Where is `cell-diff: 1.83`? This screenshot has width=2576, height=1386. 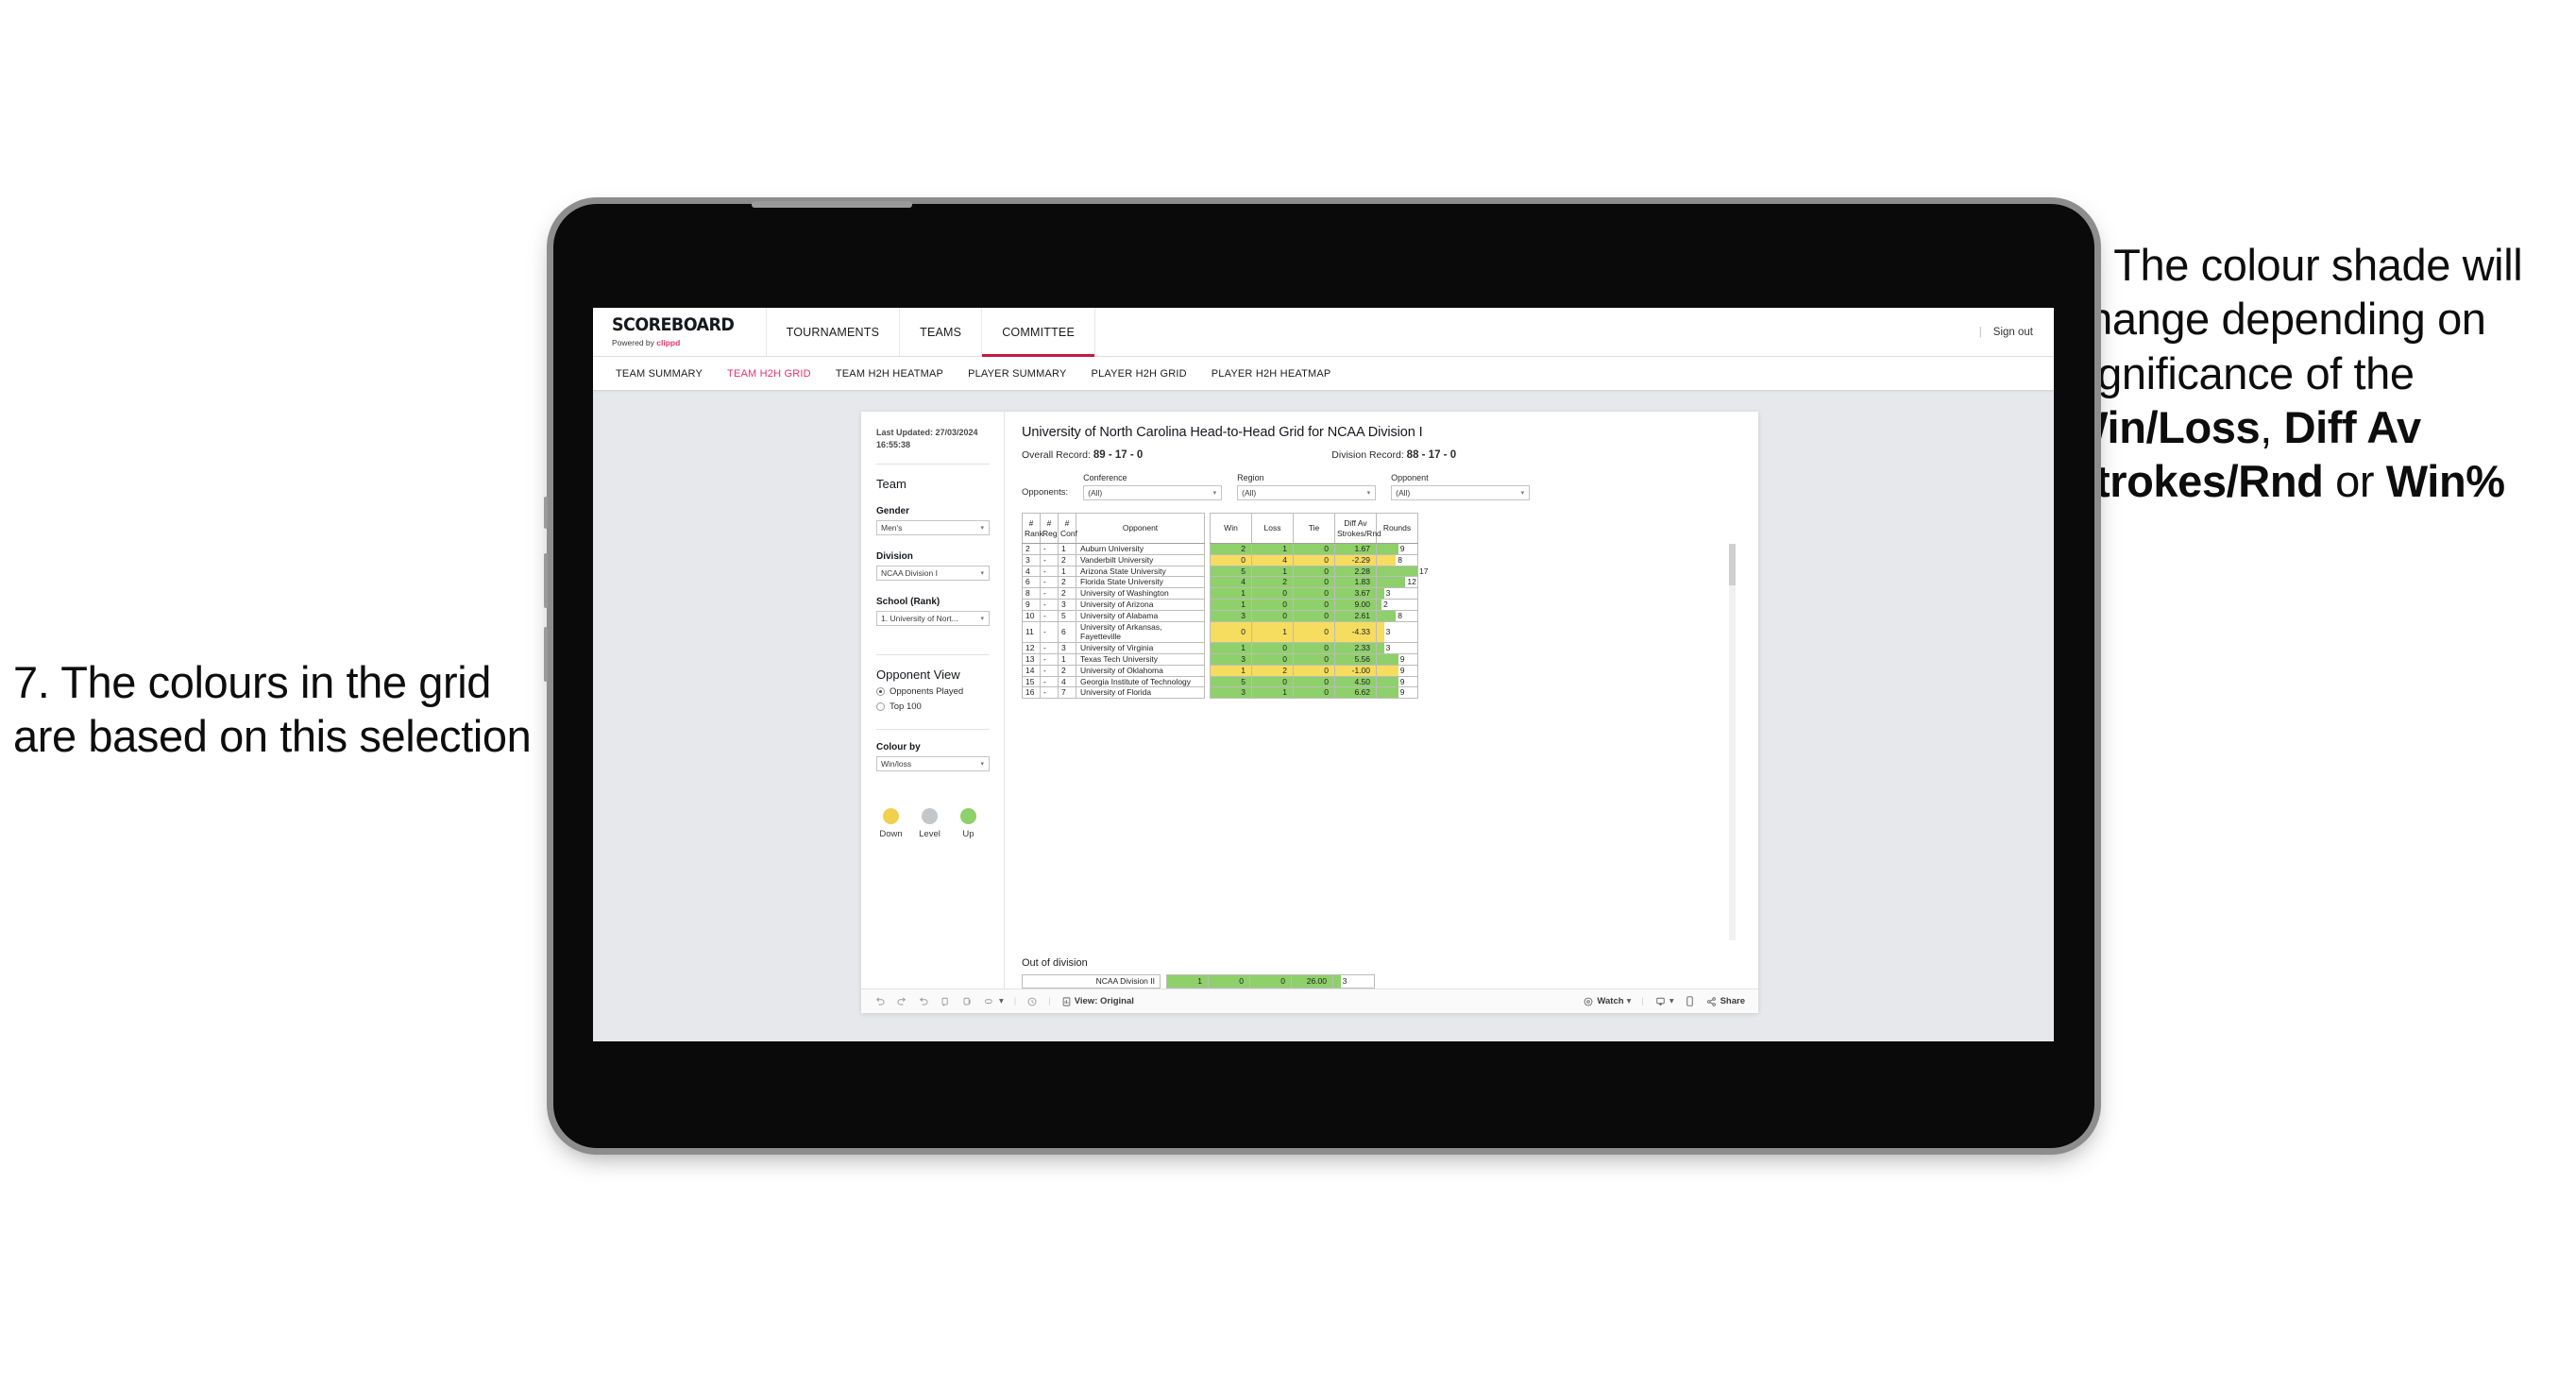 cell-diff: 1.83 is located at coordinates (1355, 582).